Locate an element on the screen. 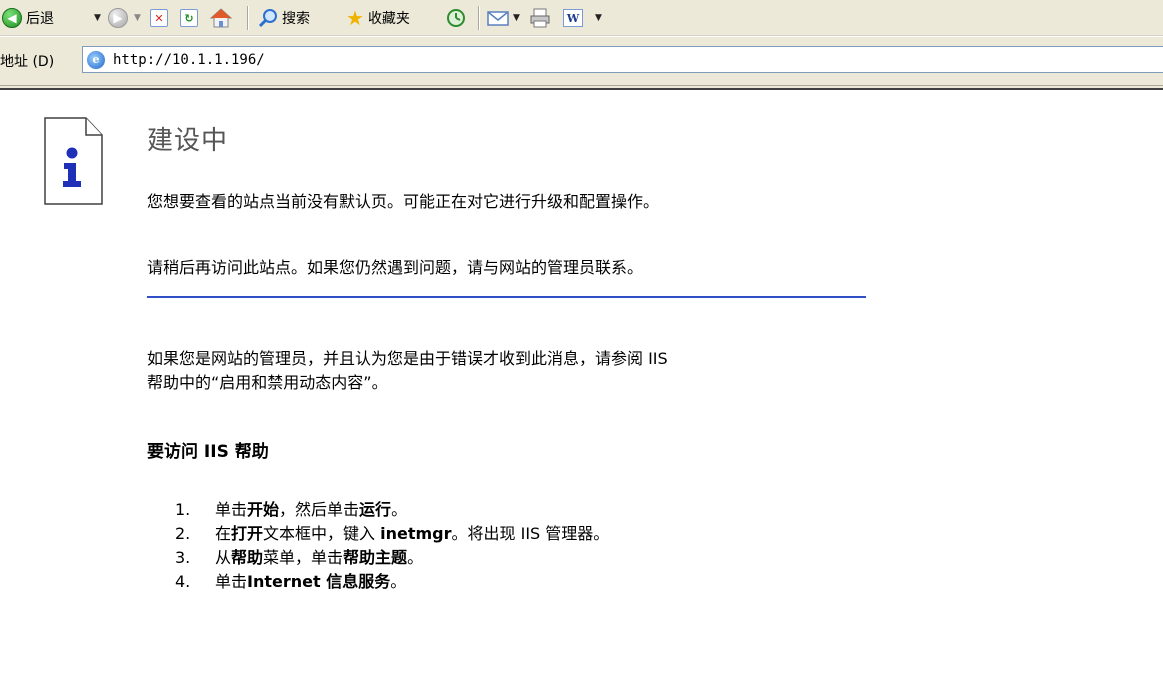 This screenshot has width=1163, height=700. forward-arrow-icon: ▶ is located at coordinates (118, 18).